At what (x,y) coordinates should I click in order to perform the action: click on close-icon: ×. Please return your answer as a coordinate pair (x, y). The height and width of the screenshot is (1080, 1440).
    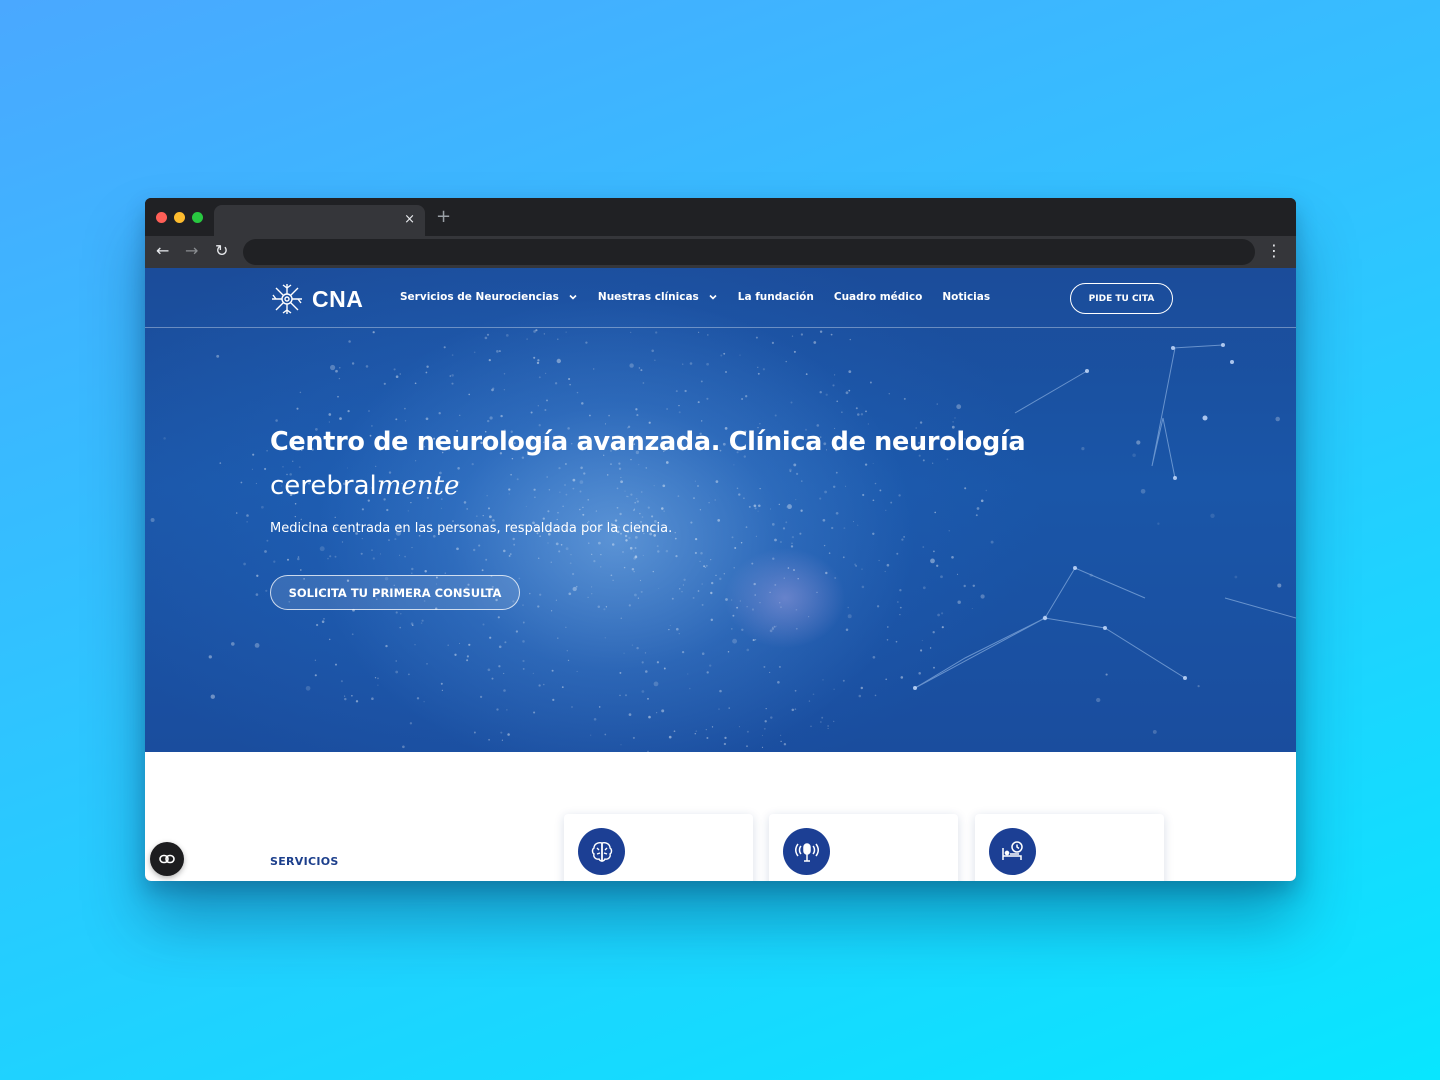
    Looking at the image, I should click on (409, 220).